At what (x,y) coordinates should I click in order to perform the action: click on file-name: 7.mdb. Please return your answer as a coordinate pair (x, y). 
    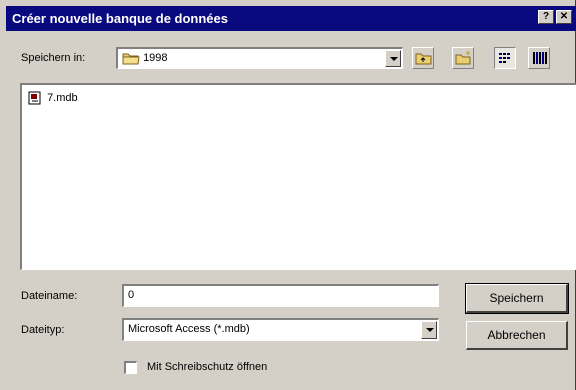
    Looking at the image, I should click on (62, 98).